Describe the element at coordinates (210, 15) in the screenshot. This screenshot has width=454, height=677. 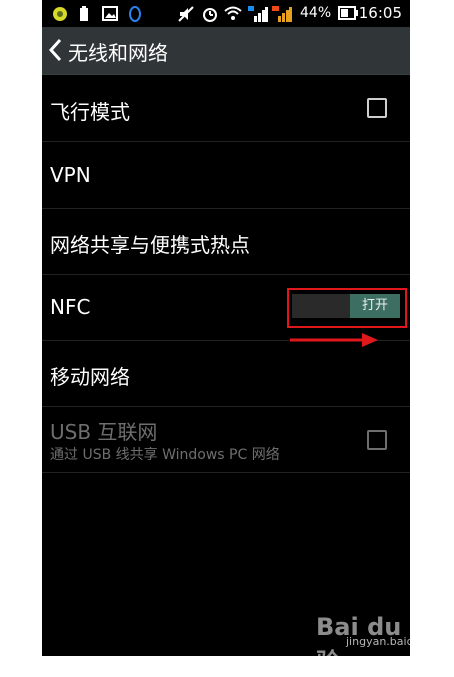
I see `alarm-icon` at that location.